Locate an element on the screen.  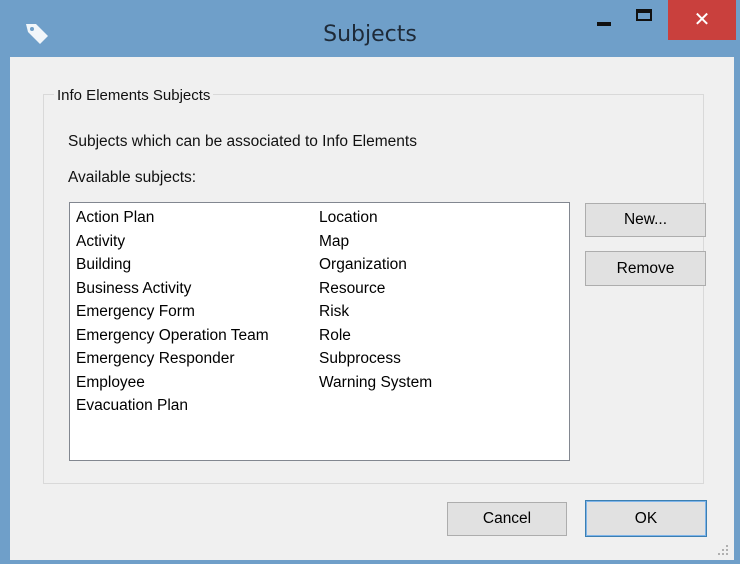
list-item: Employee is located at coordinates (172, 383).